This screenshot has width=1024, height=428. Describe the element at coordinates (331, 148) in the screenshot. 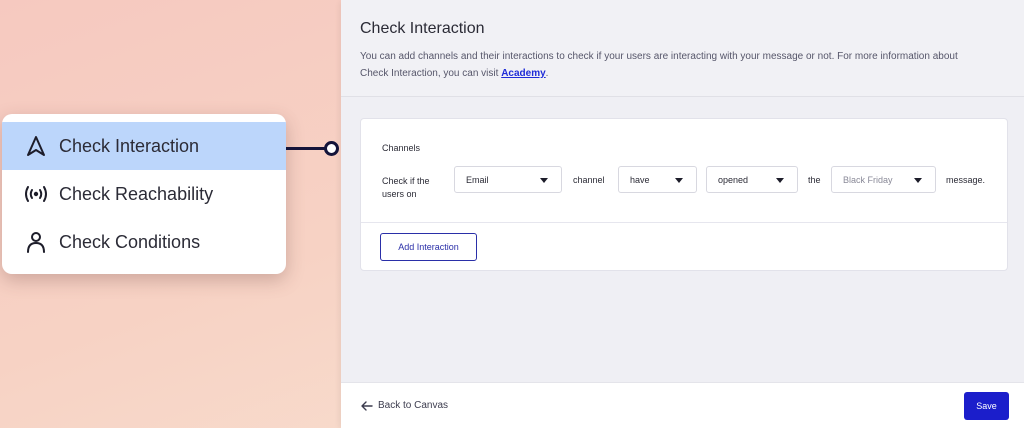

I see `connector-dot` at that location.